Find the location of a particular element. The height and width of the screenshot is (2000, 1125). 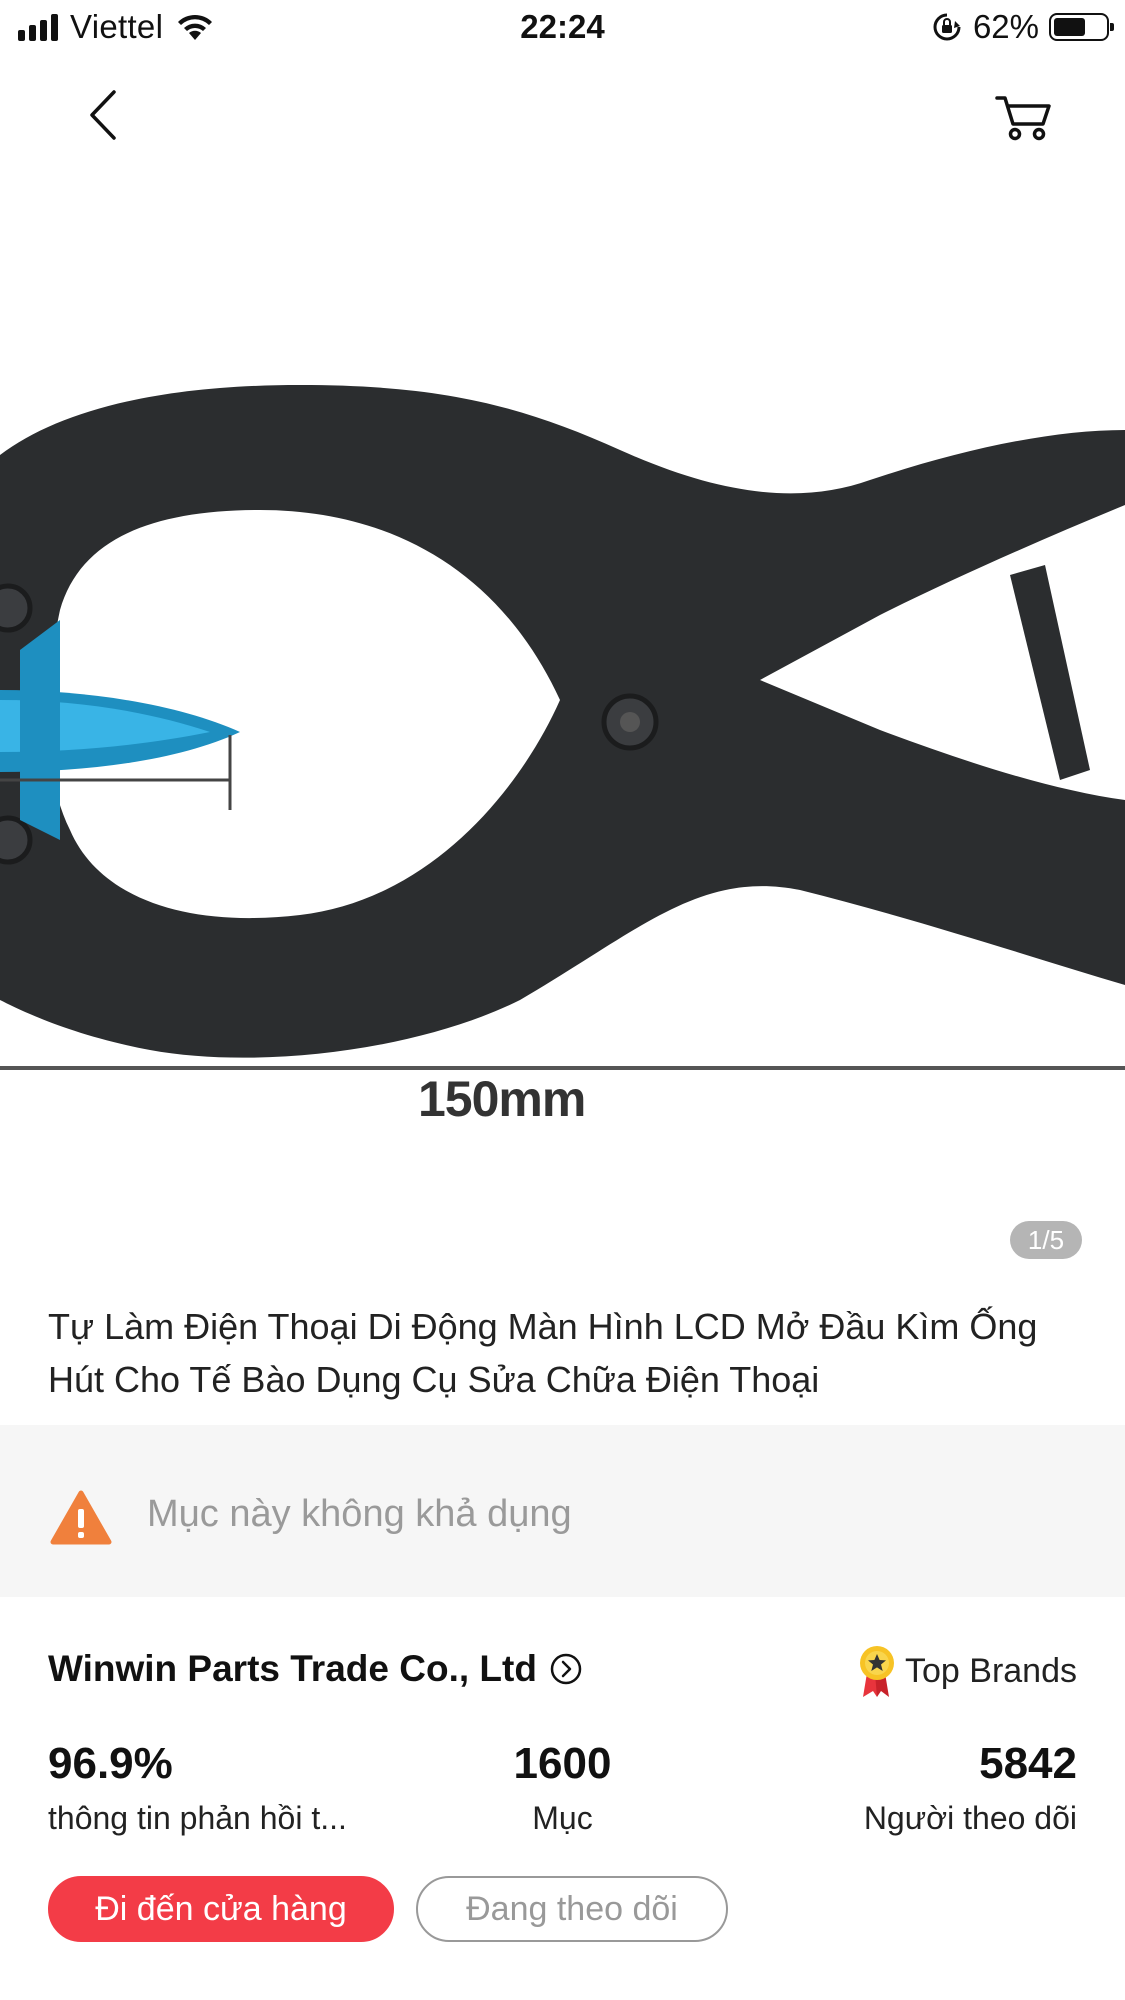

visit-store-button: Đi đến cửa hàng is located at coordinates (221, 1909).